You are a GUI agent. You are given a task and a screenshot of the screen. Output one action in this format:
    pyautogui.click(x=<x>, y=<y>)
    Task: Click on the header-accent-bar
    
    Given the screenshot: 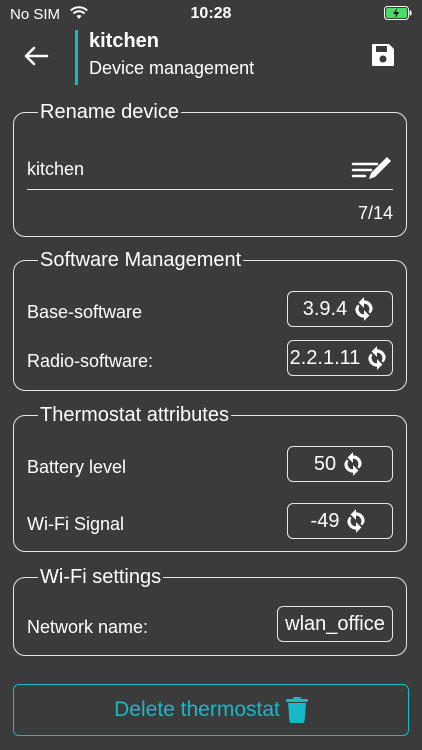 What is the action you would take?
    pyautogui.click(x=76, y=57)
    